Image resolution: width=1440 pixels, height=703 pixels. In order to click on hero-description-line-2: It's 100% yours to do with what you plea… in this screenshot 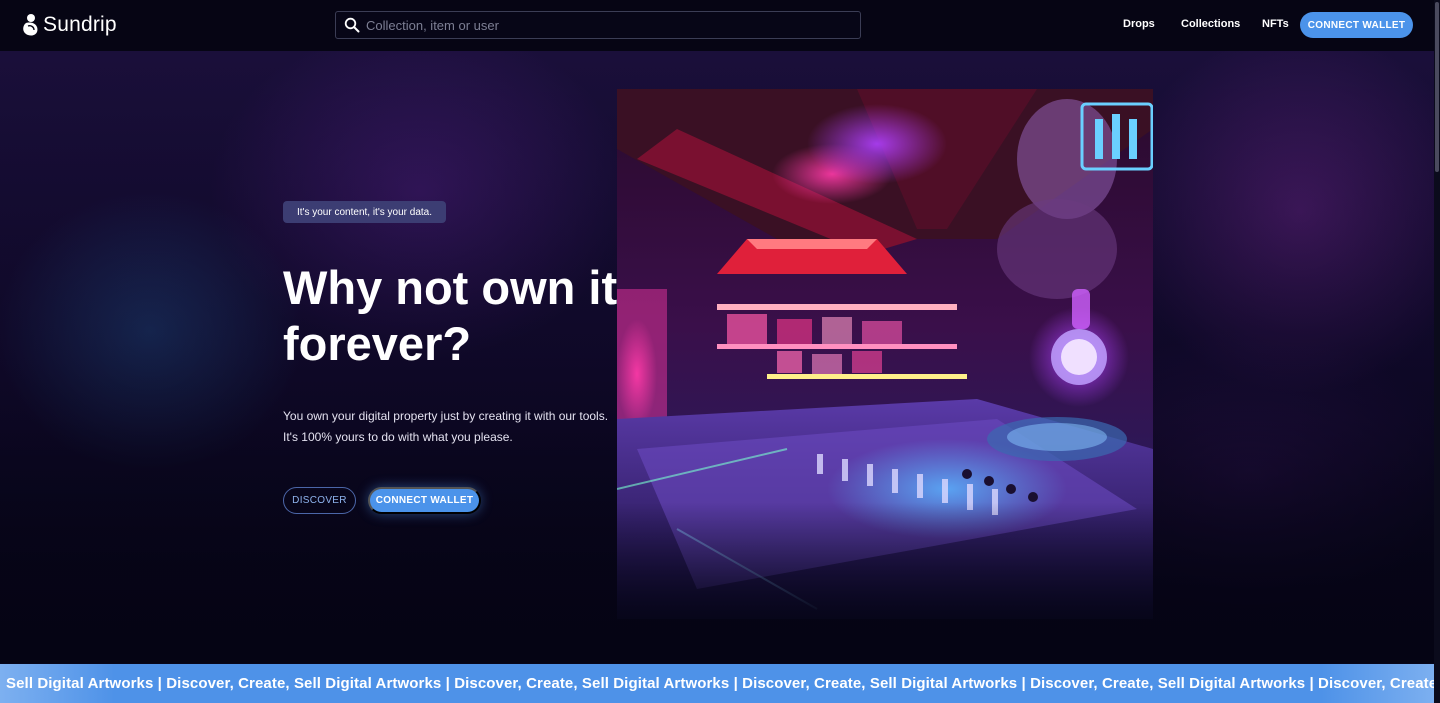, I will do `click(398, 437)`.